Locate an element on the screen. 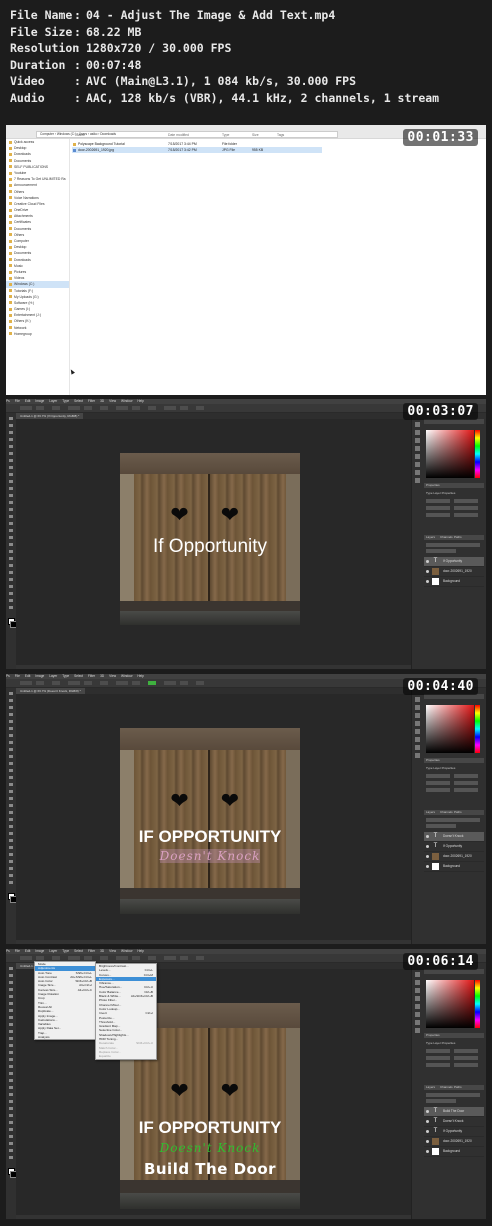 Image resolution: width=492 pixels, height=1226 pixels. menu-item: Layer is located at coordinates (53, 951).